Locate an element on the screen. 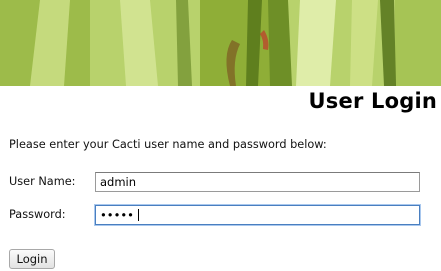 Image resolution: width=441 pixels, height=271 pixels. password-label: Password: is located at coordinates (37, 214).